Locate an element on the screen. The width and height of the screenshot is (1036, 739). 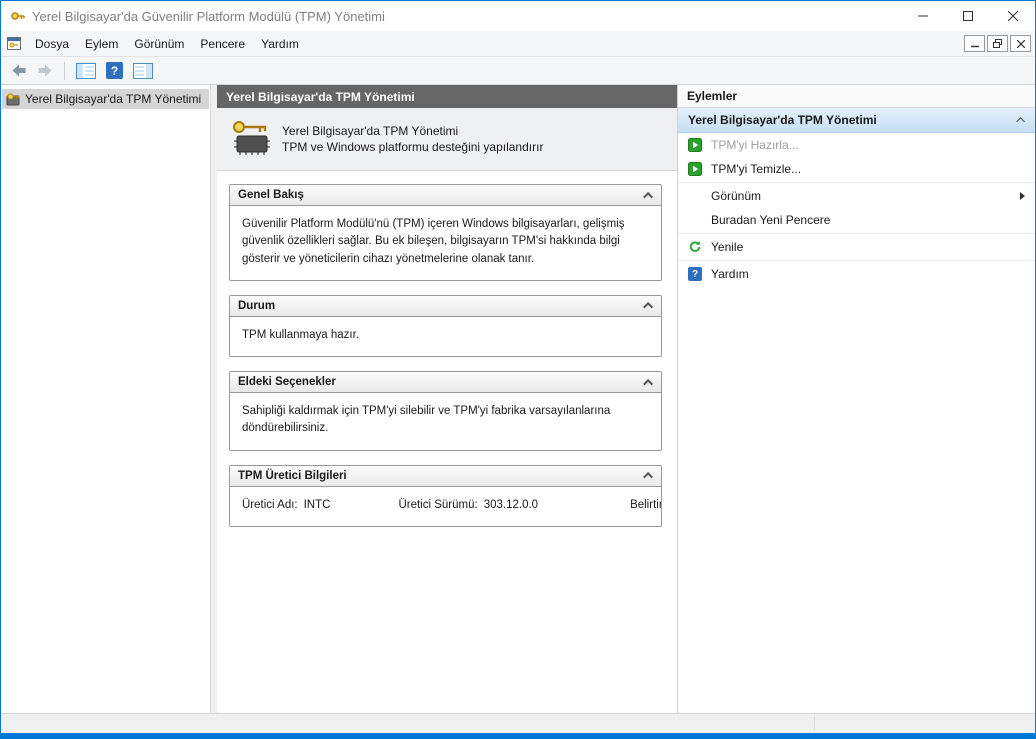
mdi-restore-button is located at coordinates (997, 43).